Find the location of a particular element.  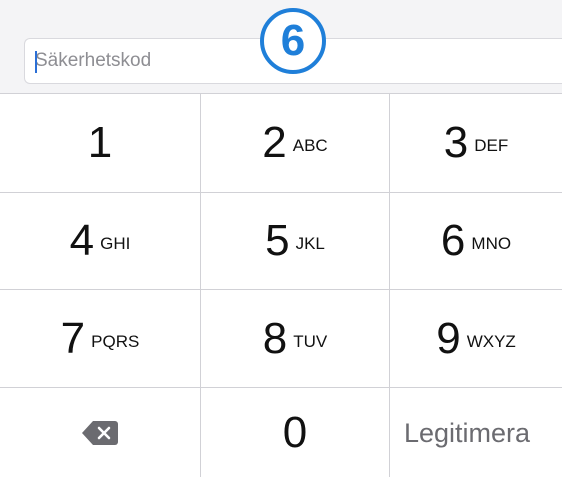

backspace-icon is located at coordinates (100, 433).